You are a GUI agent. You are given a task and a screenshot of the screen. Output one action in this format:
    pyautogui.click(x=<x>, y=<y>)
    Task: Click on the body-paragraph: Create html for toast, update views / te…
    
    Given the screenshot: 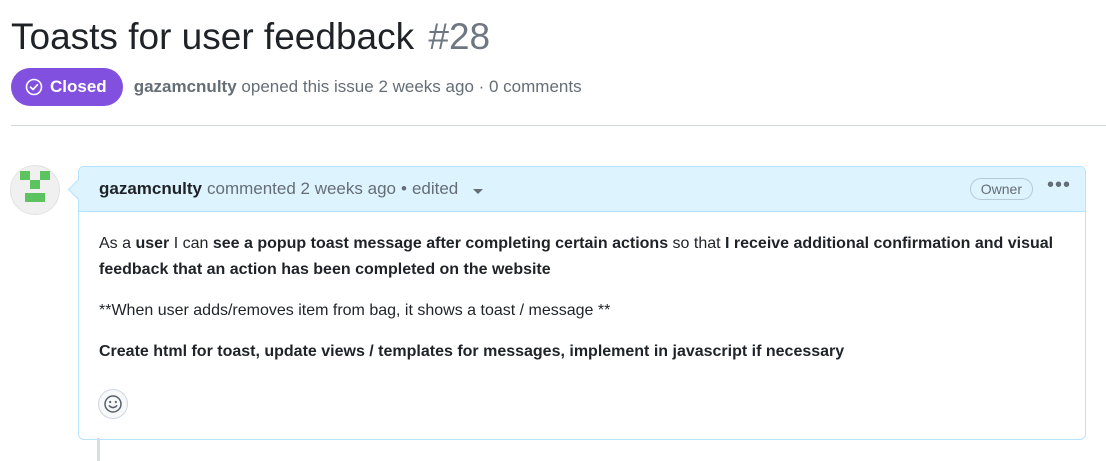 What is the action you would take?
    pyautogui.click(x=472, y=351)
    